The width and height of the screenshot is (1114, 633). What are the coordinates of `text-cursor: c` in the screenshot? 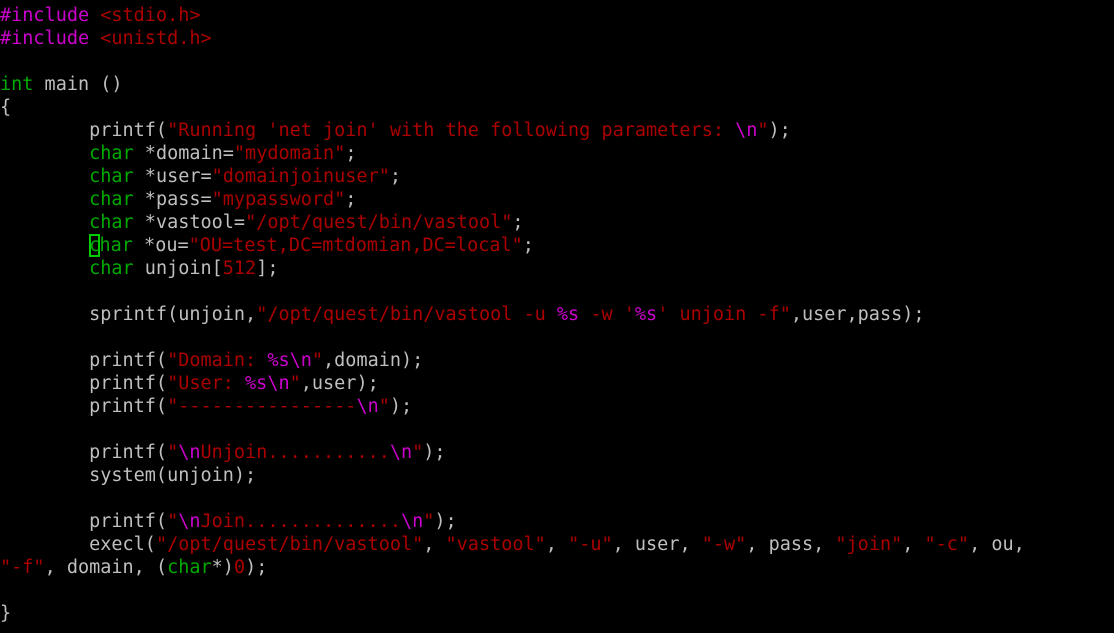 It's located at (95, 245).